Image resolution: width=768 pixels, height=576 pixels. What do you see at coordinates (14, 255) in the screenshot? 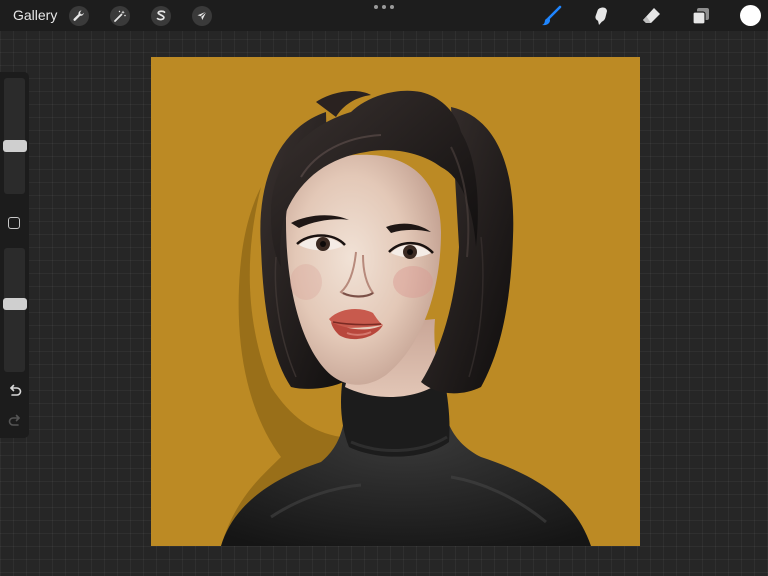
I see `left-sidebar` at bounding box center [14, 255].